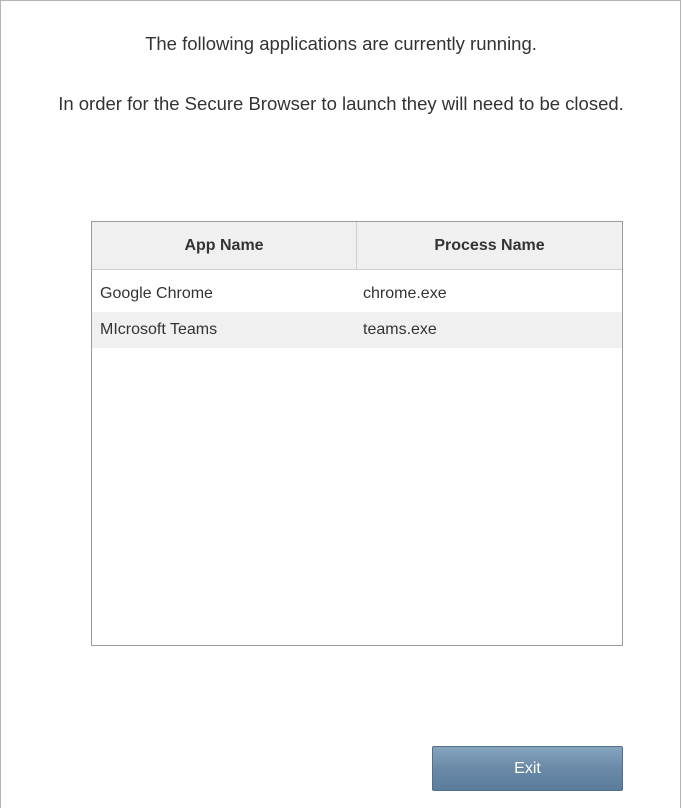 This screenshot has width=682, height=808. What do you see at coordinates (405, 293) in the screenshot?
I see `process-name-cell: chrome.exe` at bounding box center [405, 293].